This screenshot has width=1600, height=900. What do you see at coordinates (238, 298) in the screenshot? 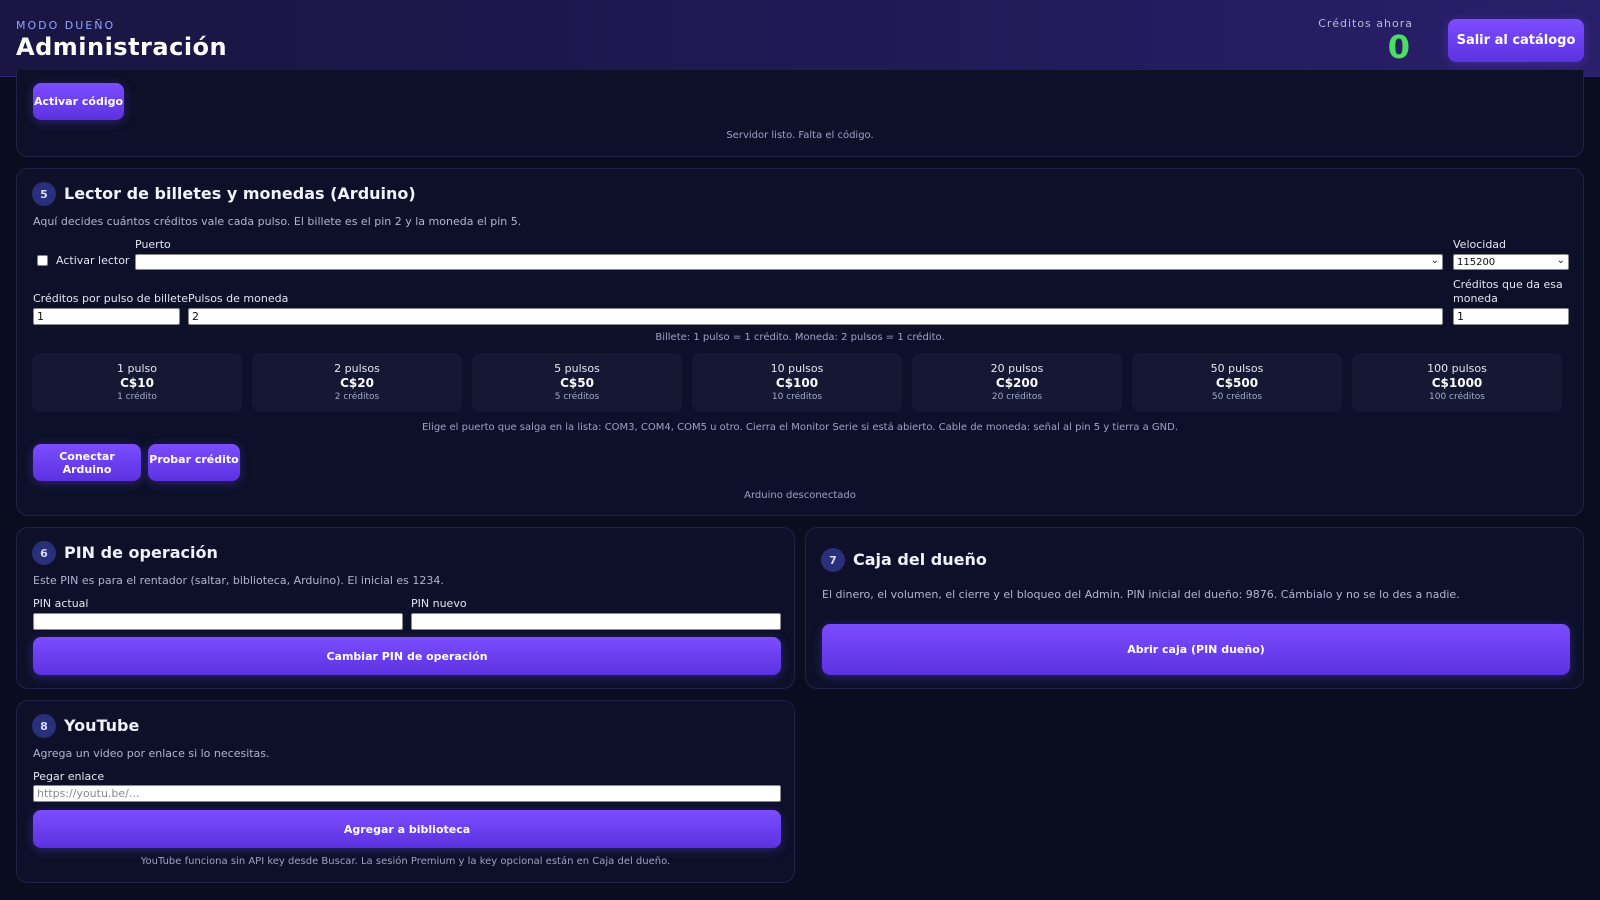
I see `coin-pulses-label: Pulsos de moneda` at bounding box center [238, 298].